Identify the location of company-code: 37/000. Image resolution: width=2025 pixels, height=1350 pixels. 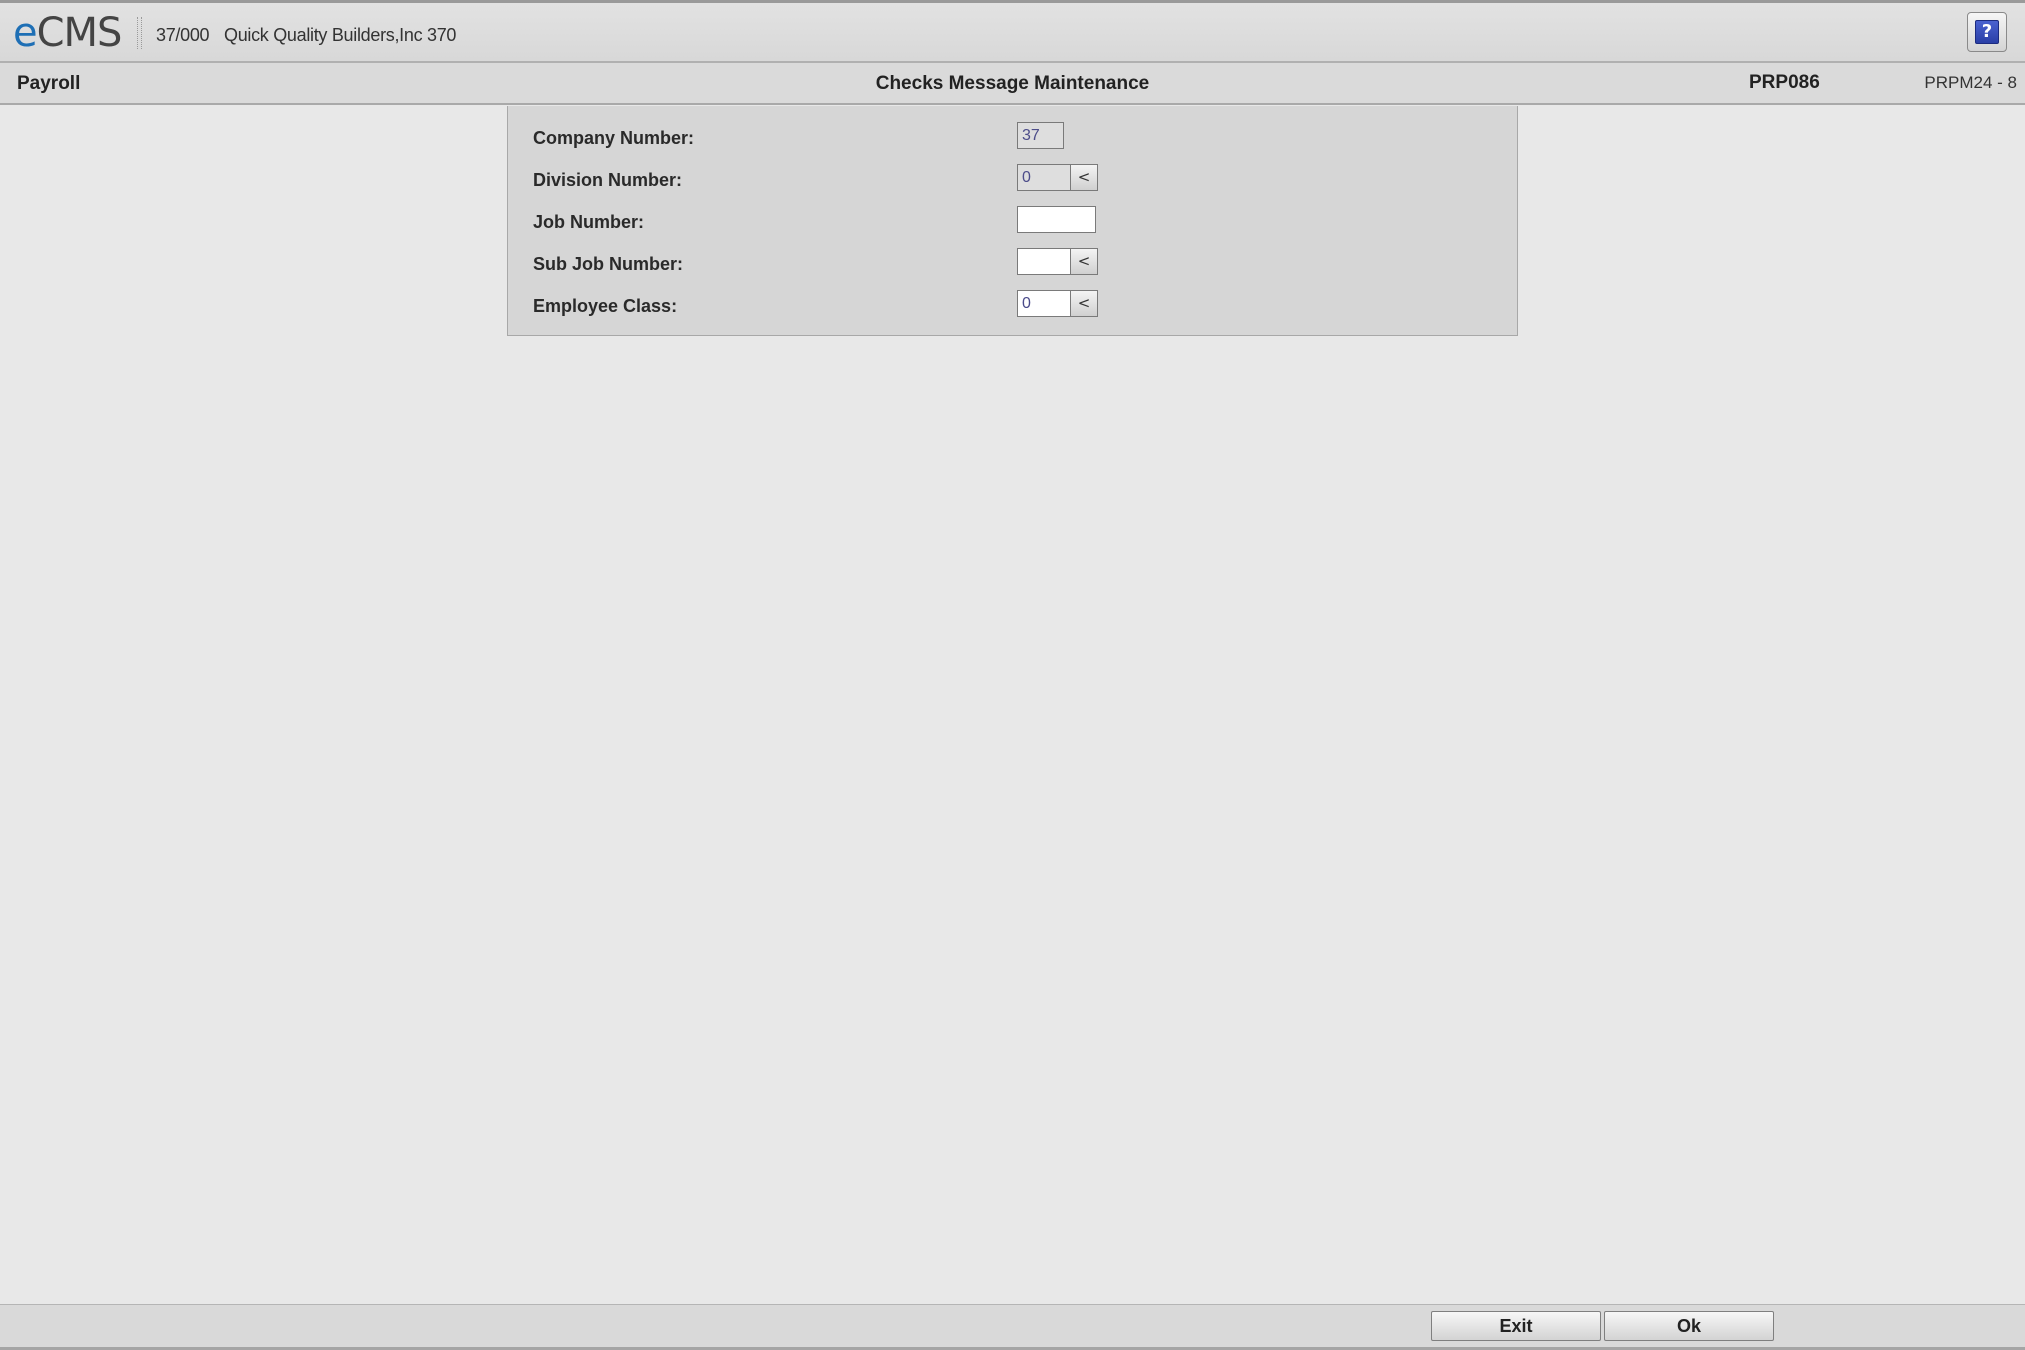
(183, 35).